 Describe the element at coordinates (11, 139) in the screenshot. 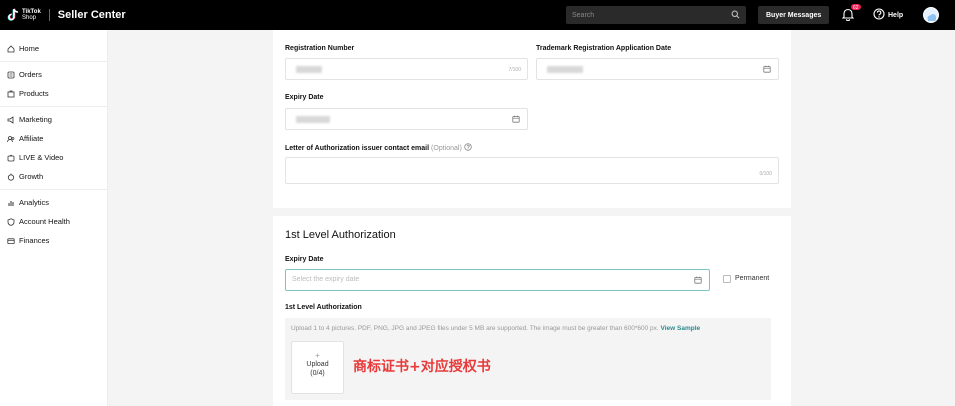

I see `affiliate-icon` at that location.